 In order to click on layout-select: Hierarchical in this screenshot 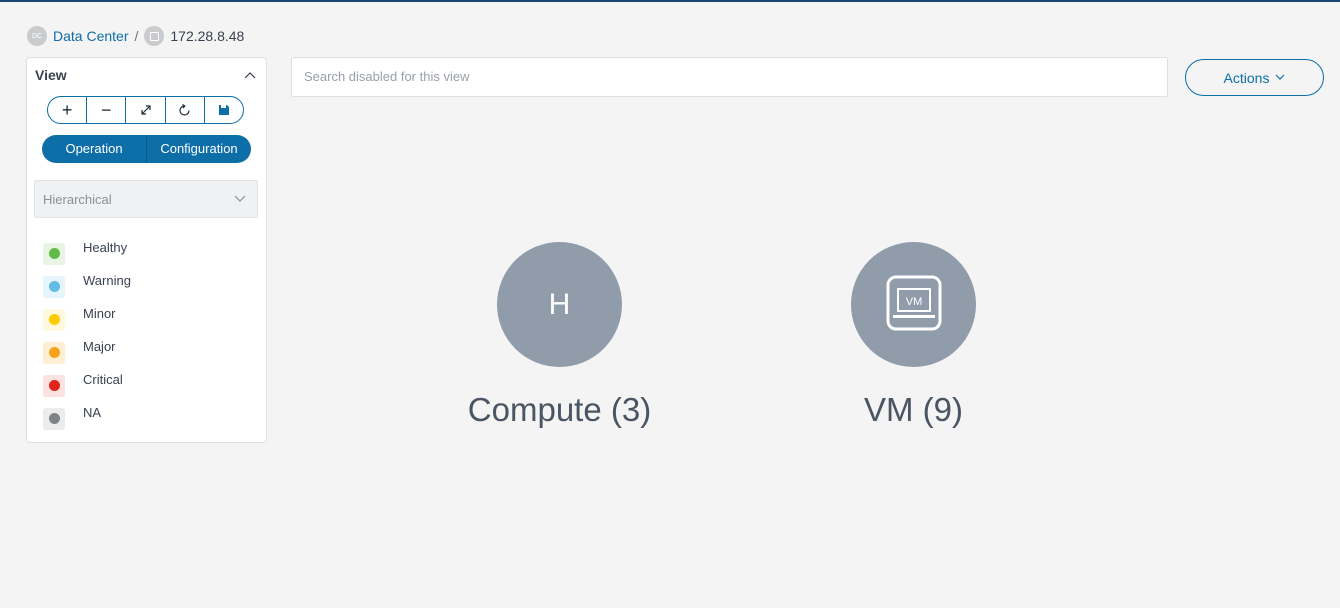, I will do `click(146, 199)`.